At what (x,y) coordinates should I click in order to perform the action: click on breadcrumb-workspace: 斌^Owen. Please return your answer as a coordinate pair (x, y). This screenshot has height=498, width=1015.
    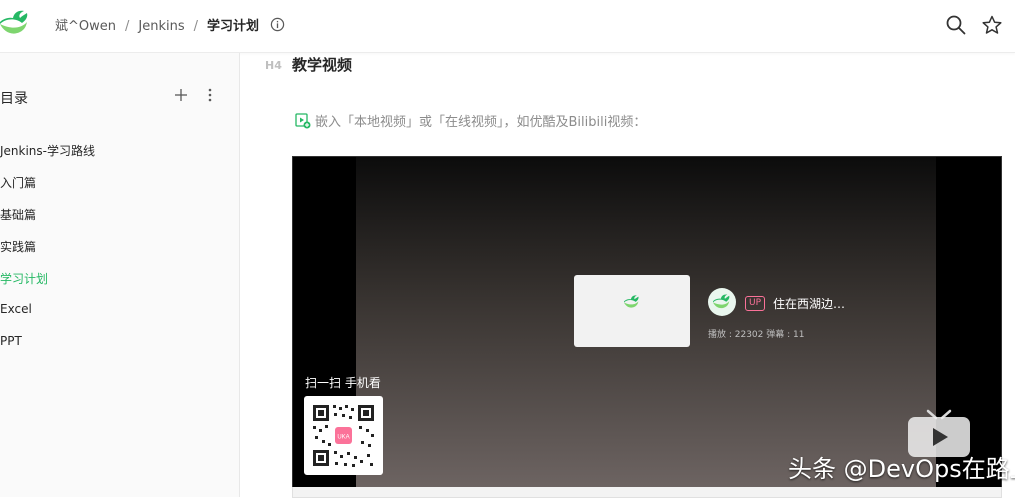
    Looking at the image, I should click on (85, 24).